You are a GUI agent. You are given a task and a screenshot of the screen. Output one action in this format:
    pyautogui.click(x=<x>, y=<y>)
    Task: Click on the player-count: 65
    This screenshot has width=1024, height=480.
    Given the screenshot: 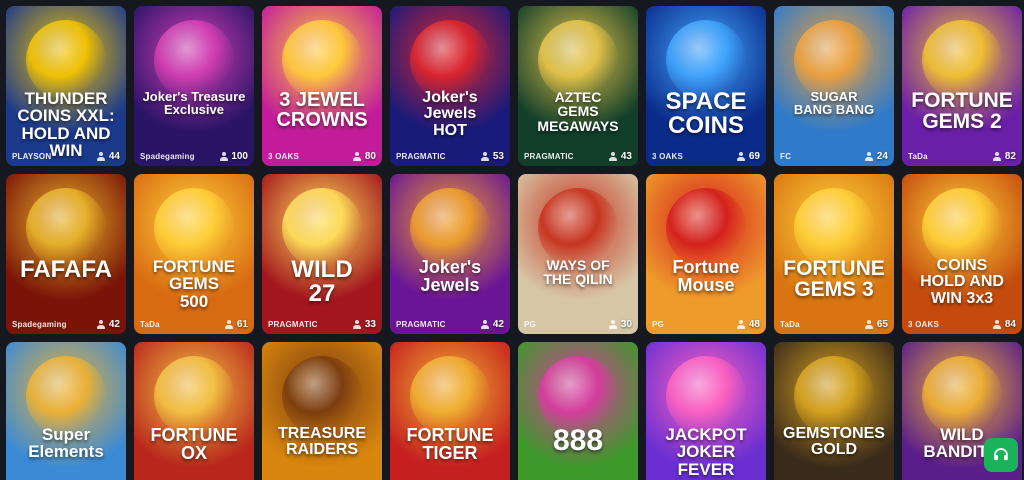 What is the action you would take?
    pyautogui.click(x=876, y=324)
    